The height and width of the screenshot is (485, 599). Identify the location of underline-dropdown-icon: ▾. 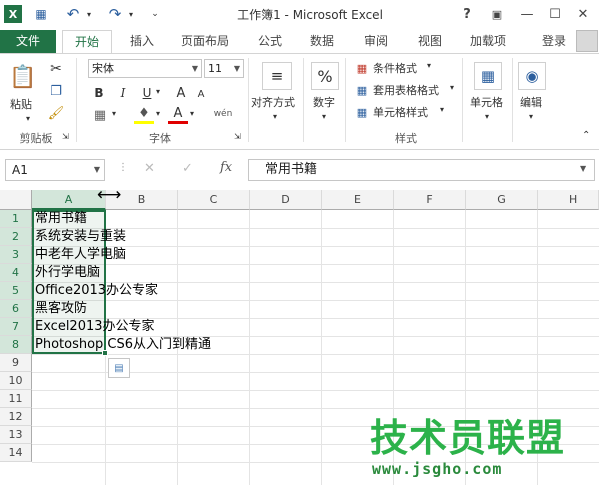
(158, 91).